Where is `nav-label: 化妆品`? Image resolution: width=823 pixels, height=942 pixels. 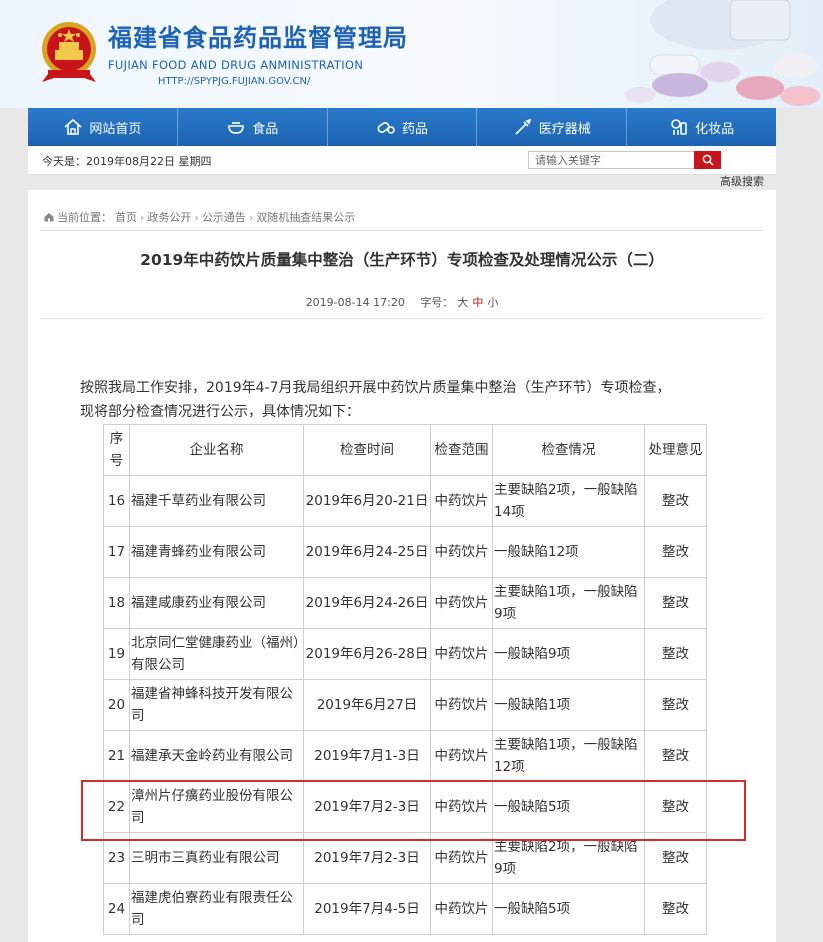
nav-label: 化妆品 is located at coordinates (715, 129).